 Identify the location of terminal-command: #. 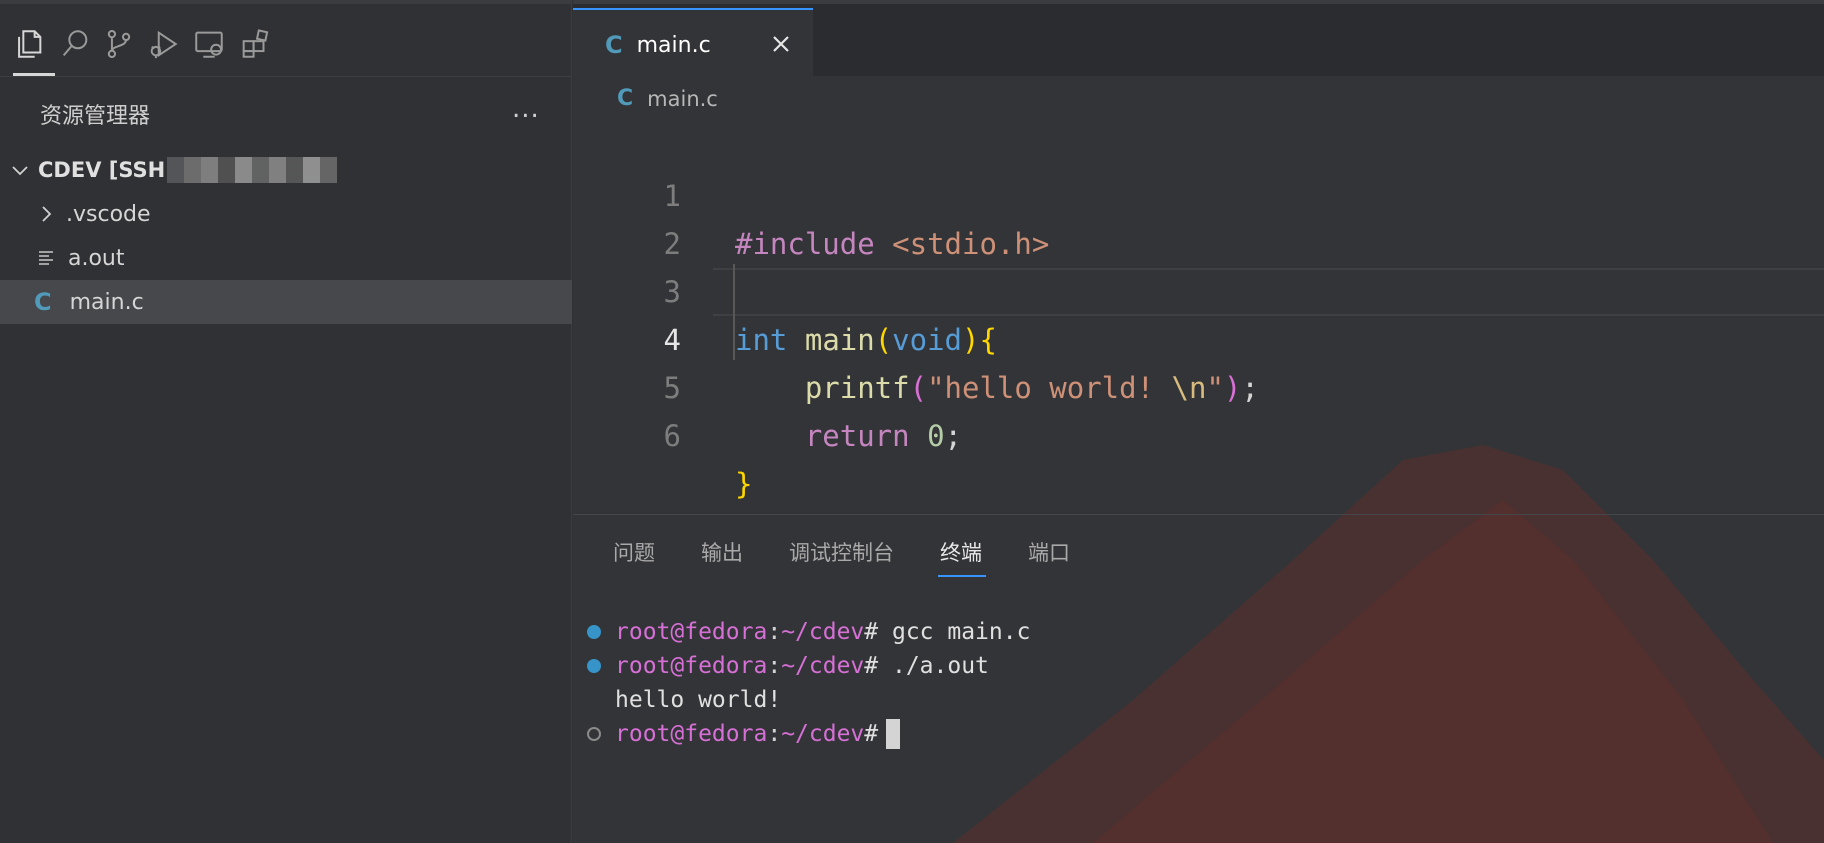
(871, 734).